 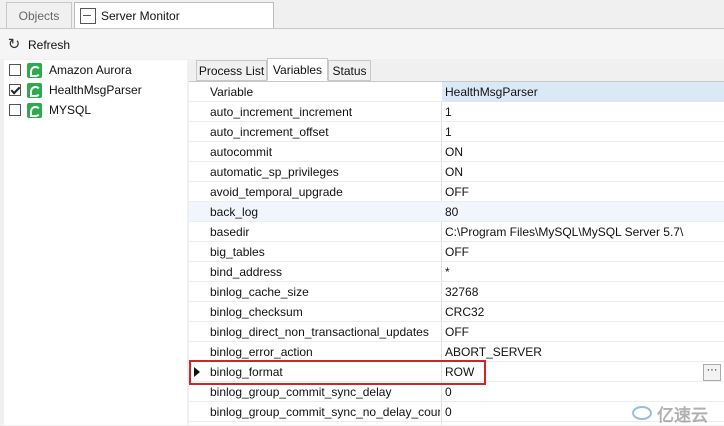 I want to click on current-row-indicator-icon, so click(x=197, y=372).